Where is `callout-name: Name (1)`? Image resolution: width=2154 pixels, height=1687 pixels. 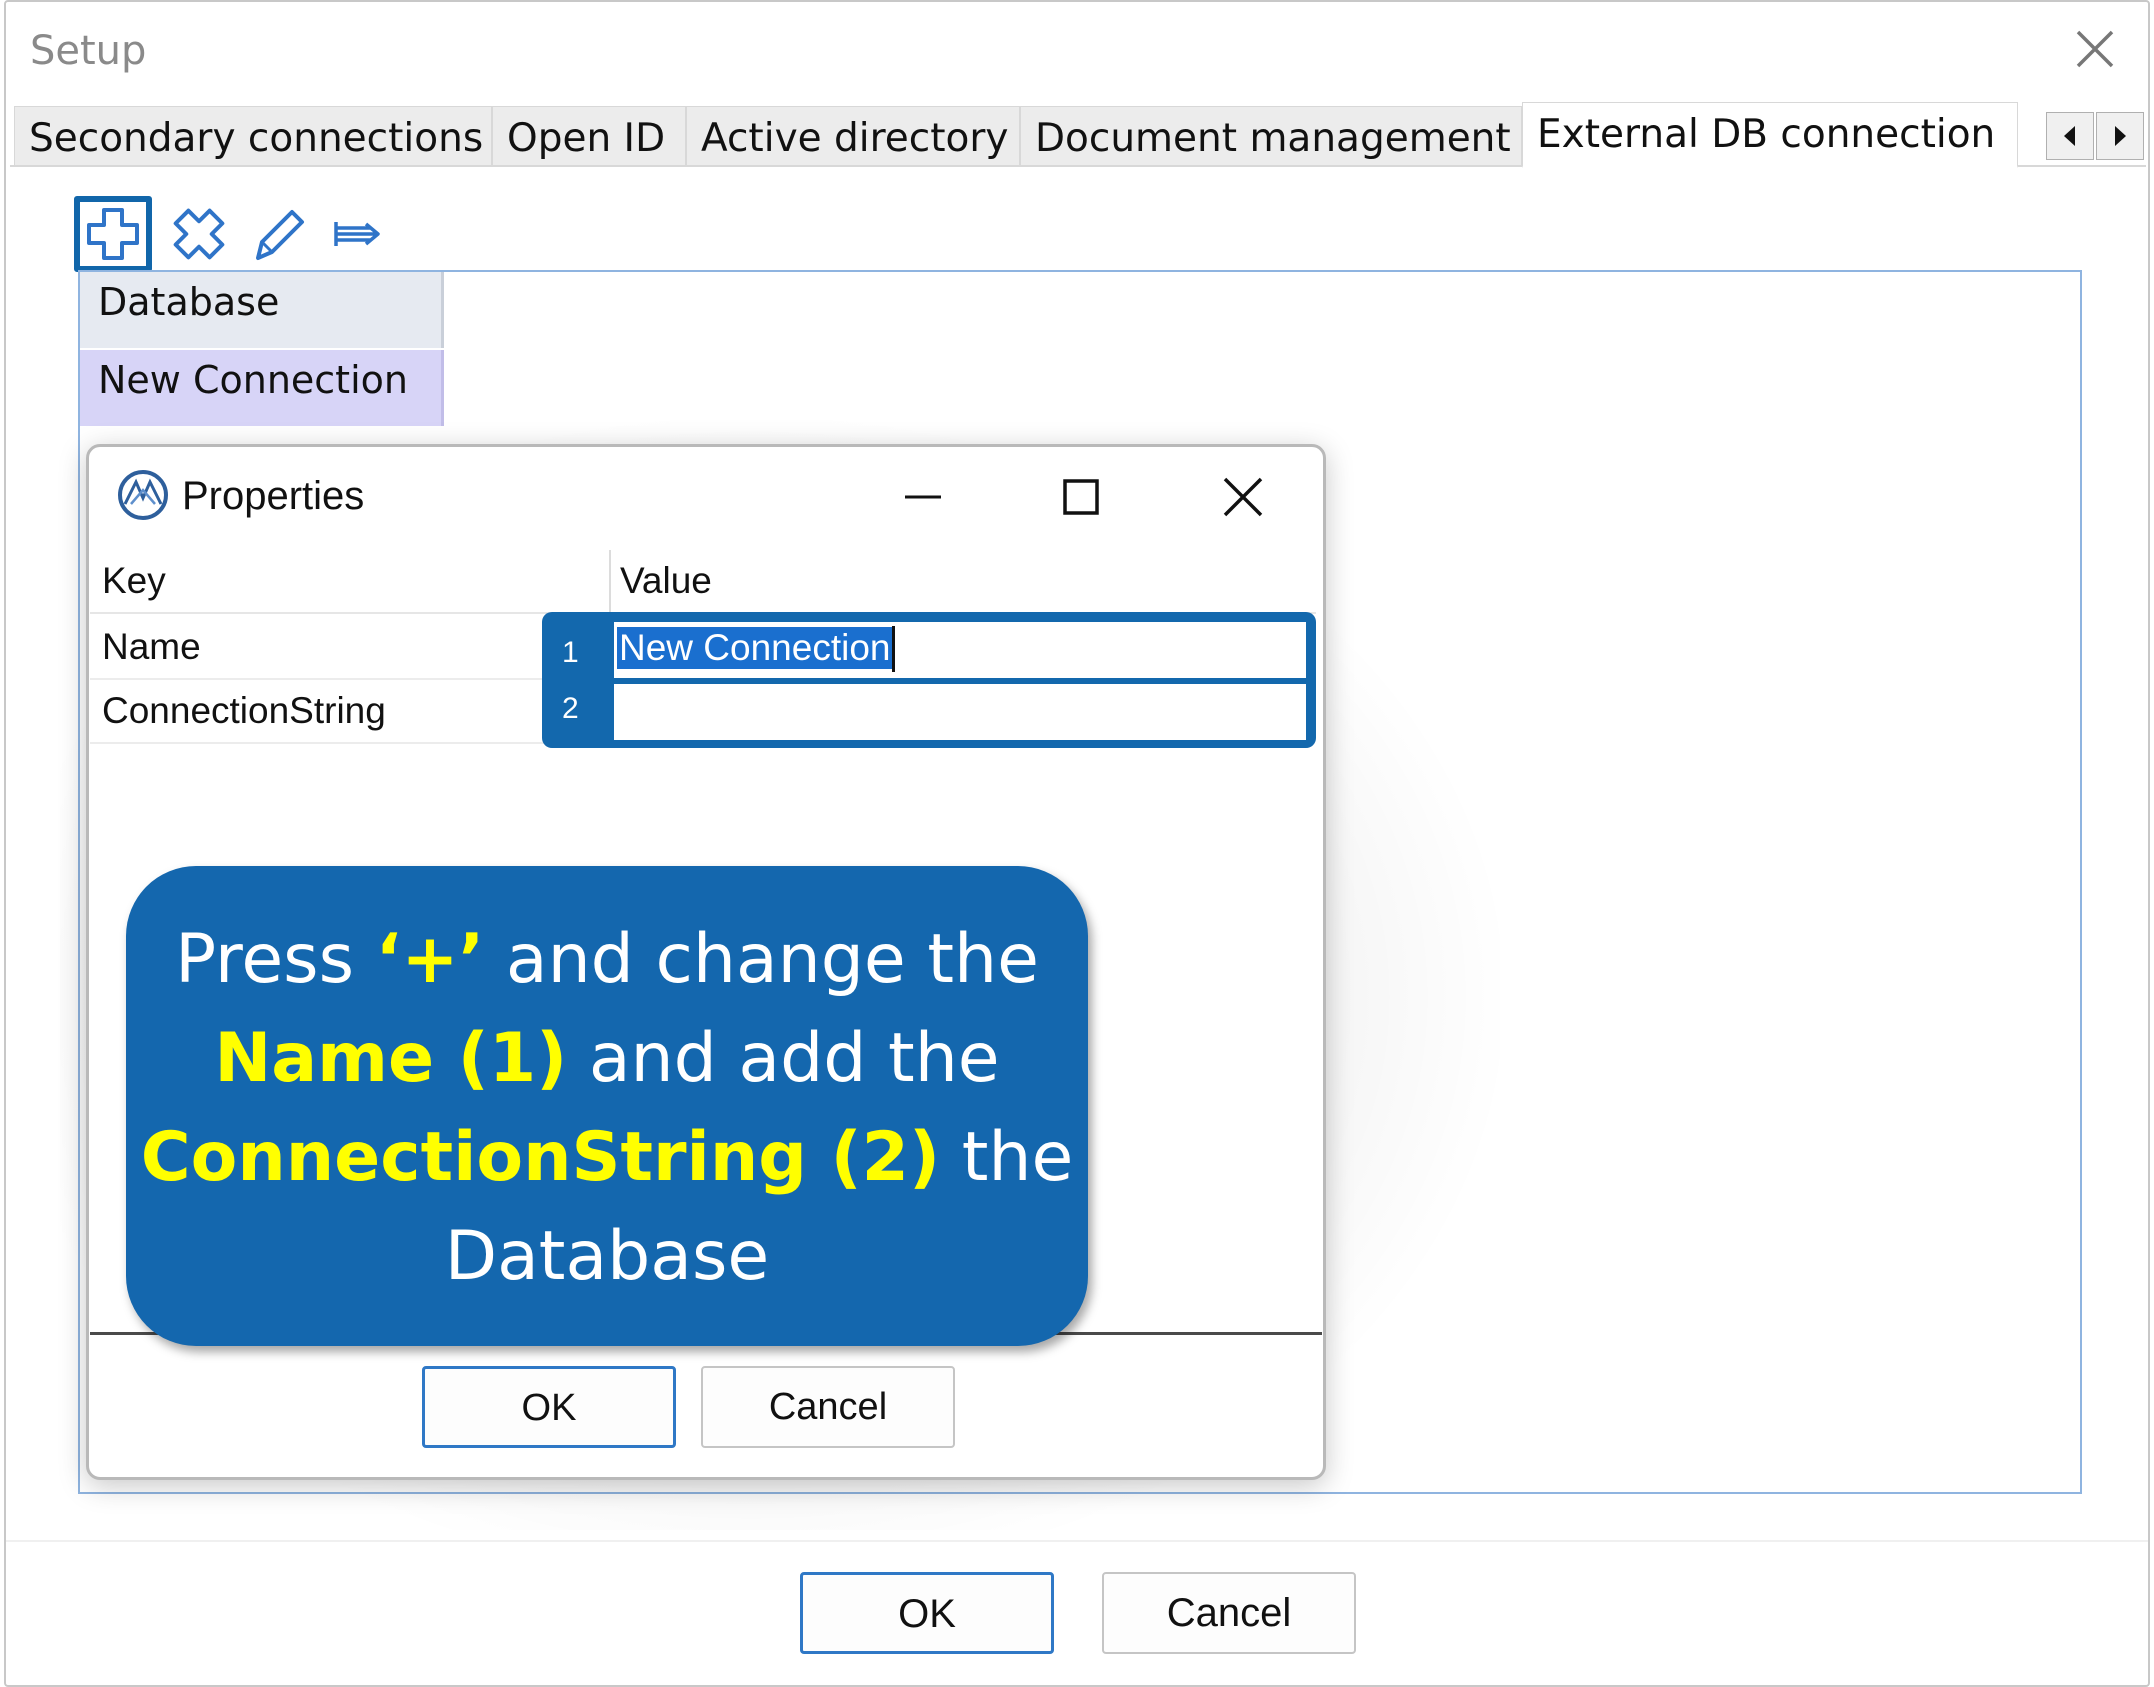
callout-name: Name (1) is located at coordinates (391, 1058).